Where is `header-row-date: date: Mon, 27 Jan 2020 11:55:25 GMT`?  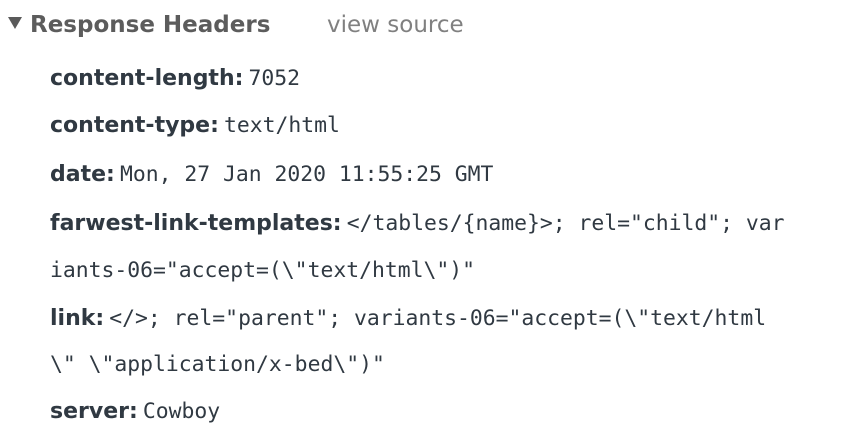
header-row-date: date: Mon, 27 Jan 2020 11:55:25 GMT is located at coordinates (271, 174).